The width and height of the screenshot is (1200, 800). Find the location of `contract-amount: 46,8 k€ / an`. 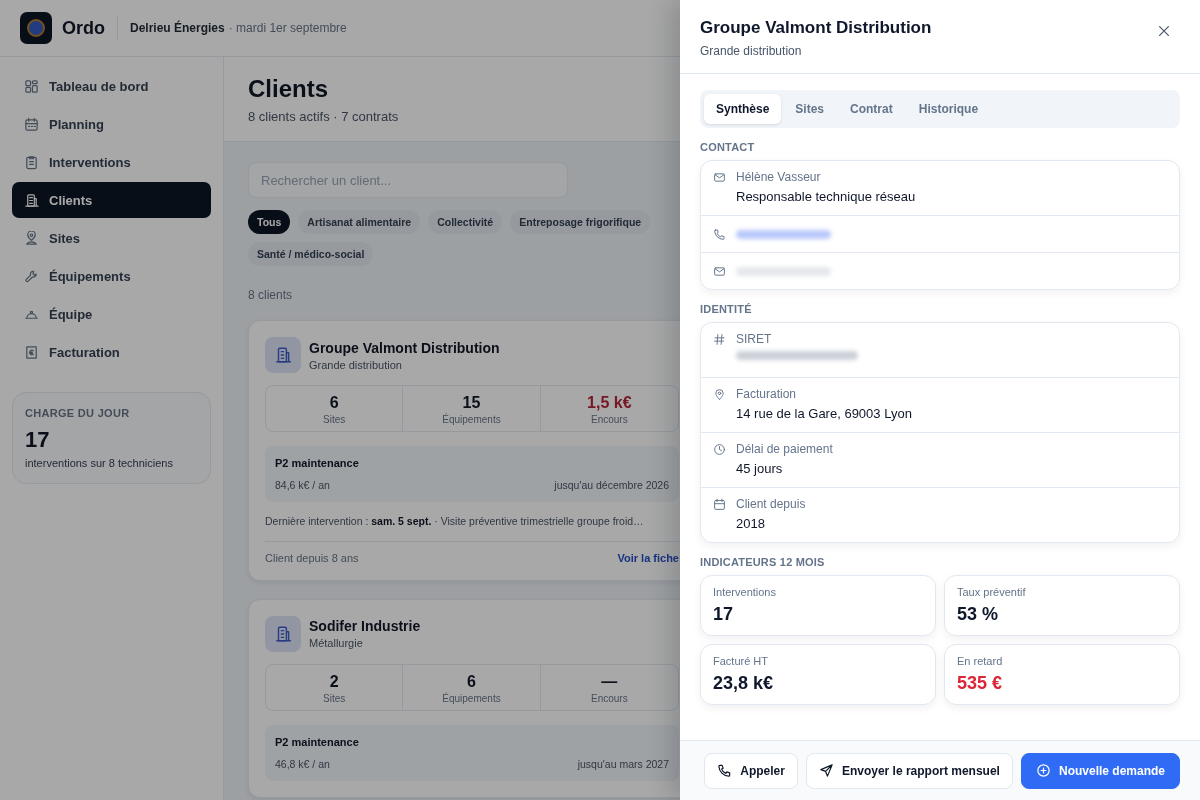

contract-amount: 46,8 k€ / an is located at coordinates (302, 763).